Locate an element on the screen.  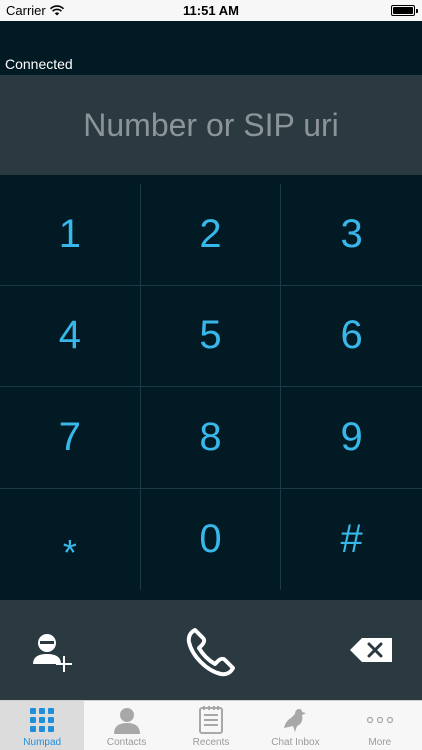
tab-label: Contacts is located at coordinates (126, 742).